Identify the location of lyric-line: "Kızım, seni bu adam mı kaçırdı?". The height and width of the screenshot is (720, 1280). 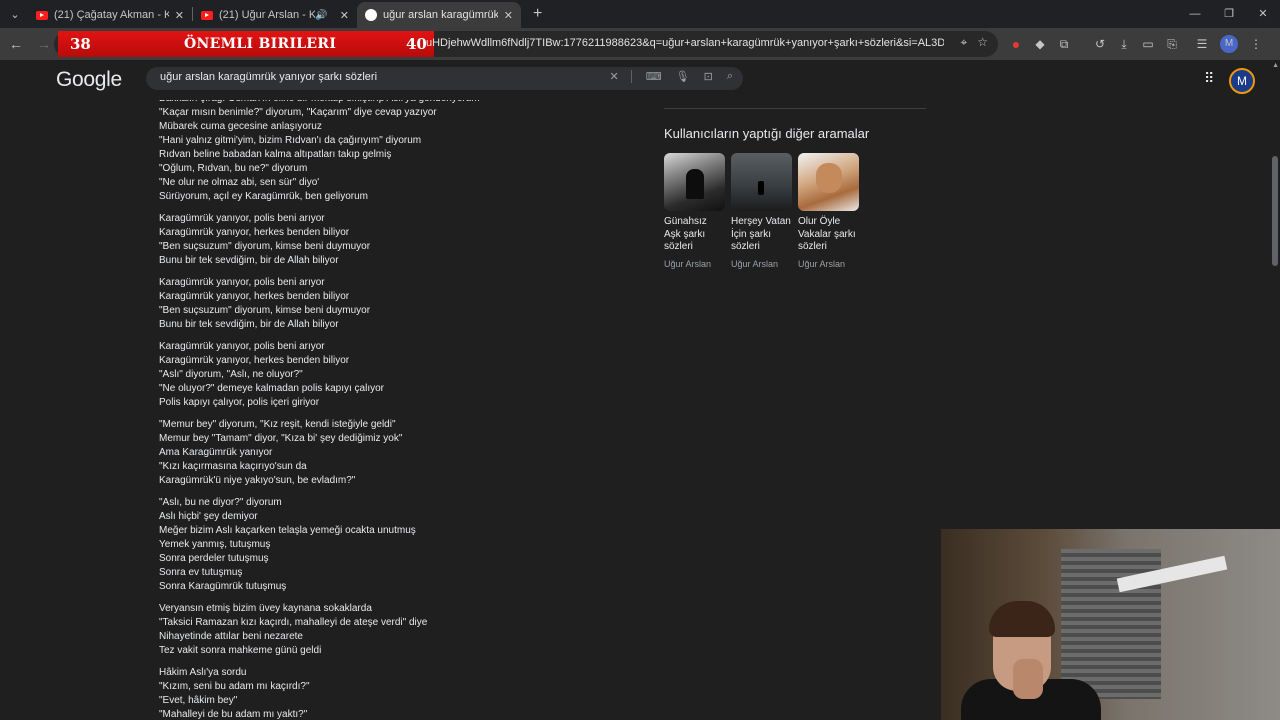
(234, 686).